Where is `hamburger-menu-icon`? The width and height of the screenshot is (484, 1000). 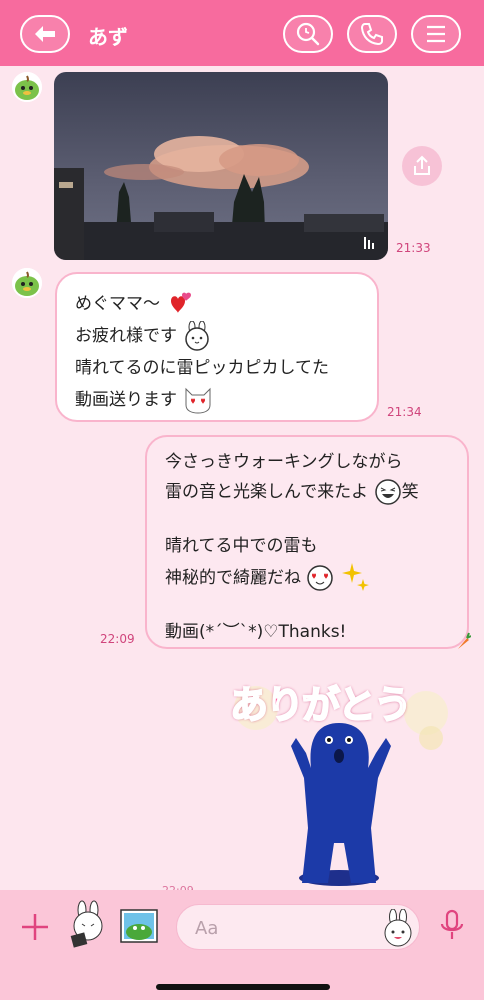
hamburger-menu-icon is located at coordinates (436, 34).